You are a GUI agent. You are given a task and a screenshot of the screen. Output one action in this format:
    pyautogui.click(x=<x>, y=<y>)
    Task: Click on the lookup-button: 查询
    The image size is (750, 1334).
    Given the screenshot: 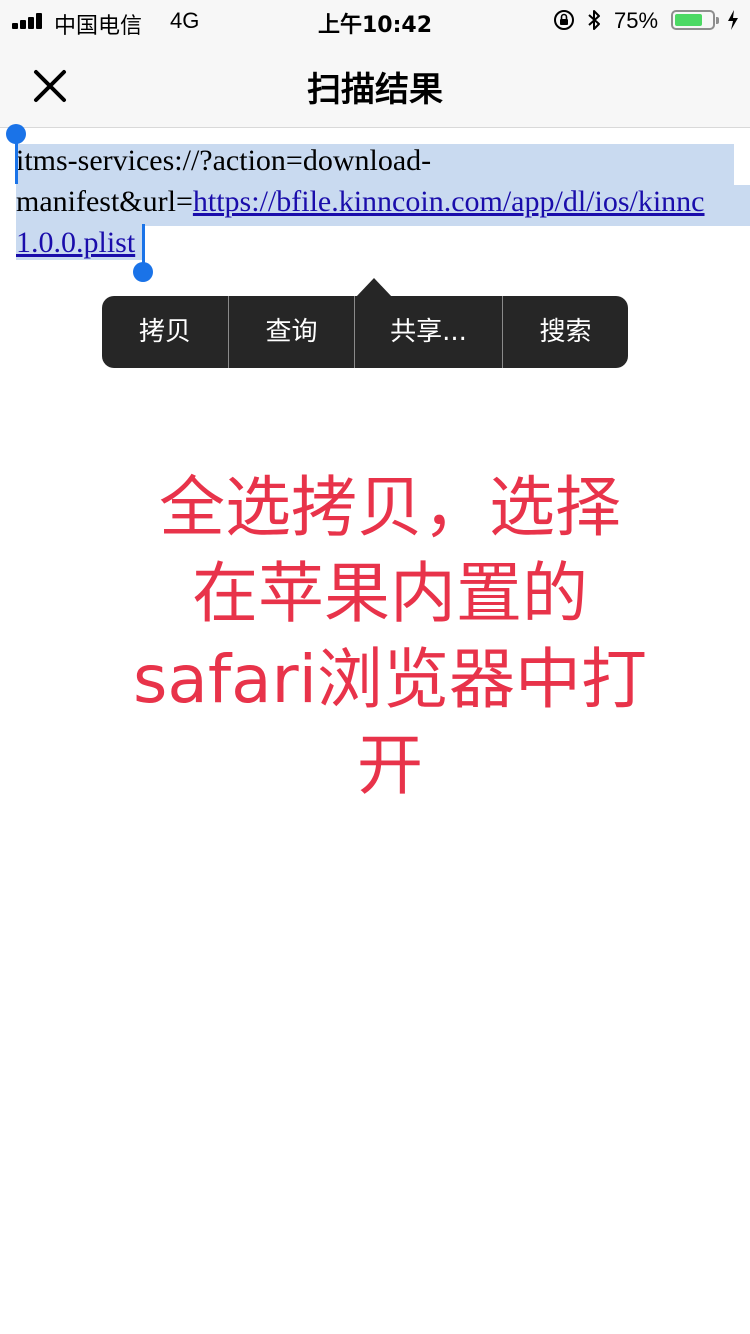 What is the action you would take?
    pyautogui.click(x=291, y=332)
    